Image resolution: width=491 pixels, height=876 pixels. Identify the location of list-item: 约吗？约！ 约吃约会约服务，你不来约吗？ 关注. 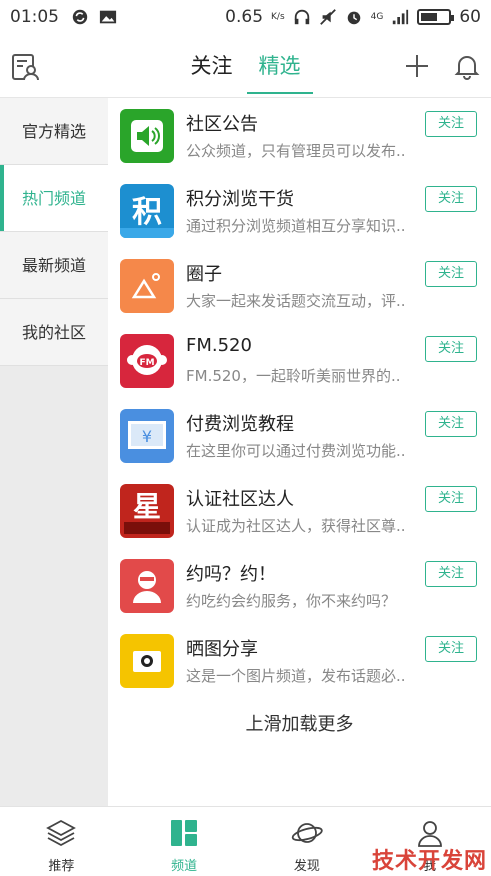
(299, 585).